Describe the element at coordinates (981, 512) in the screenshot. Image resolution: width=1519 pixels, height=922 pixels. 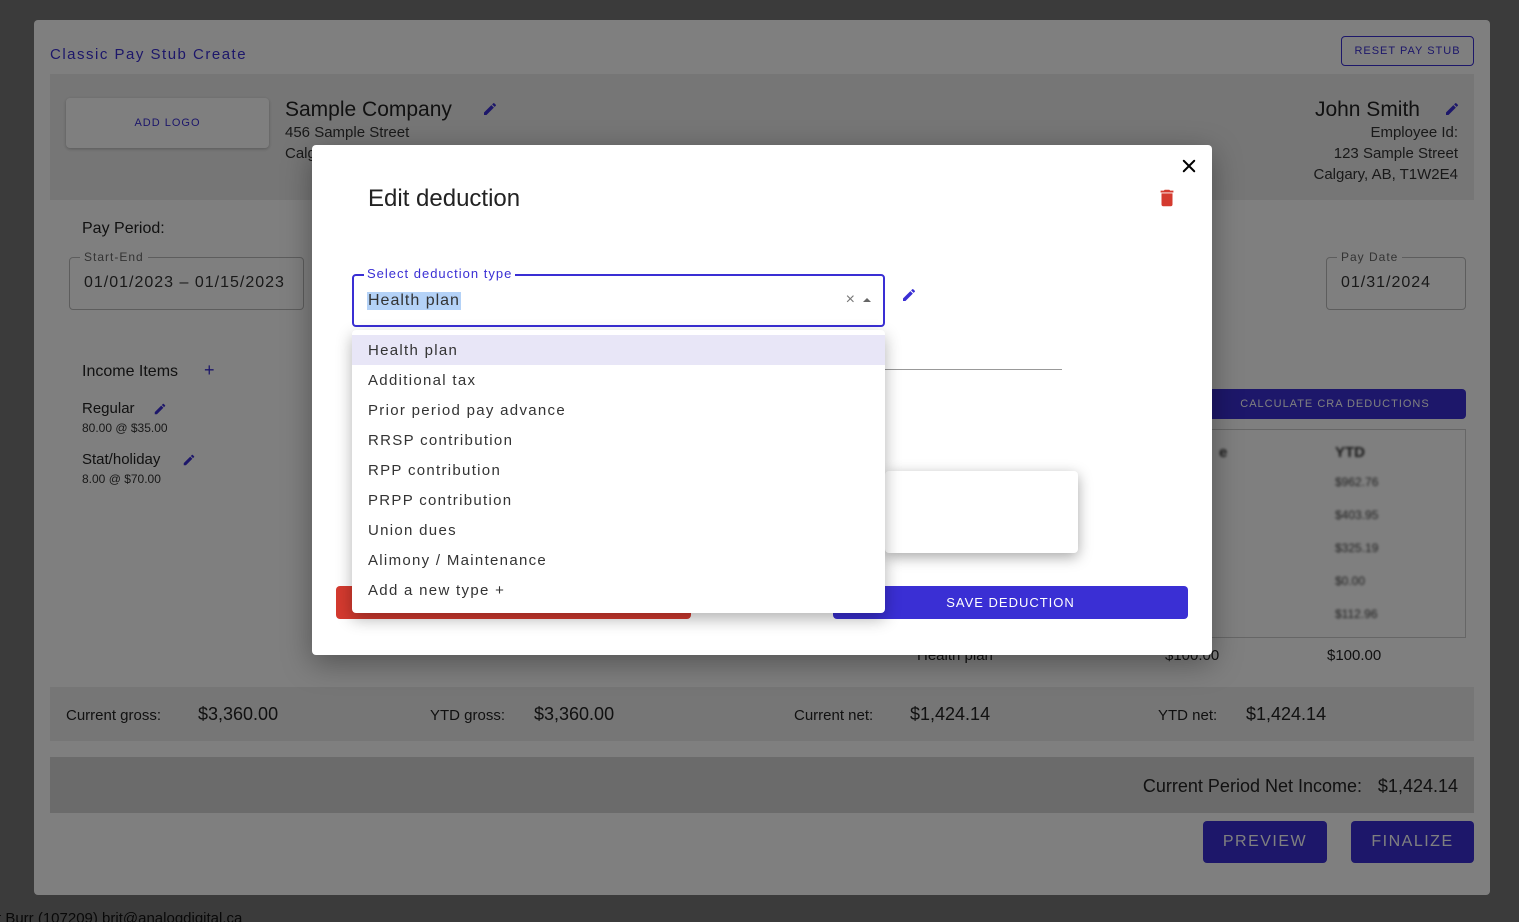
I see `popup-card` at that location.